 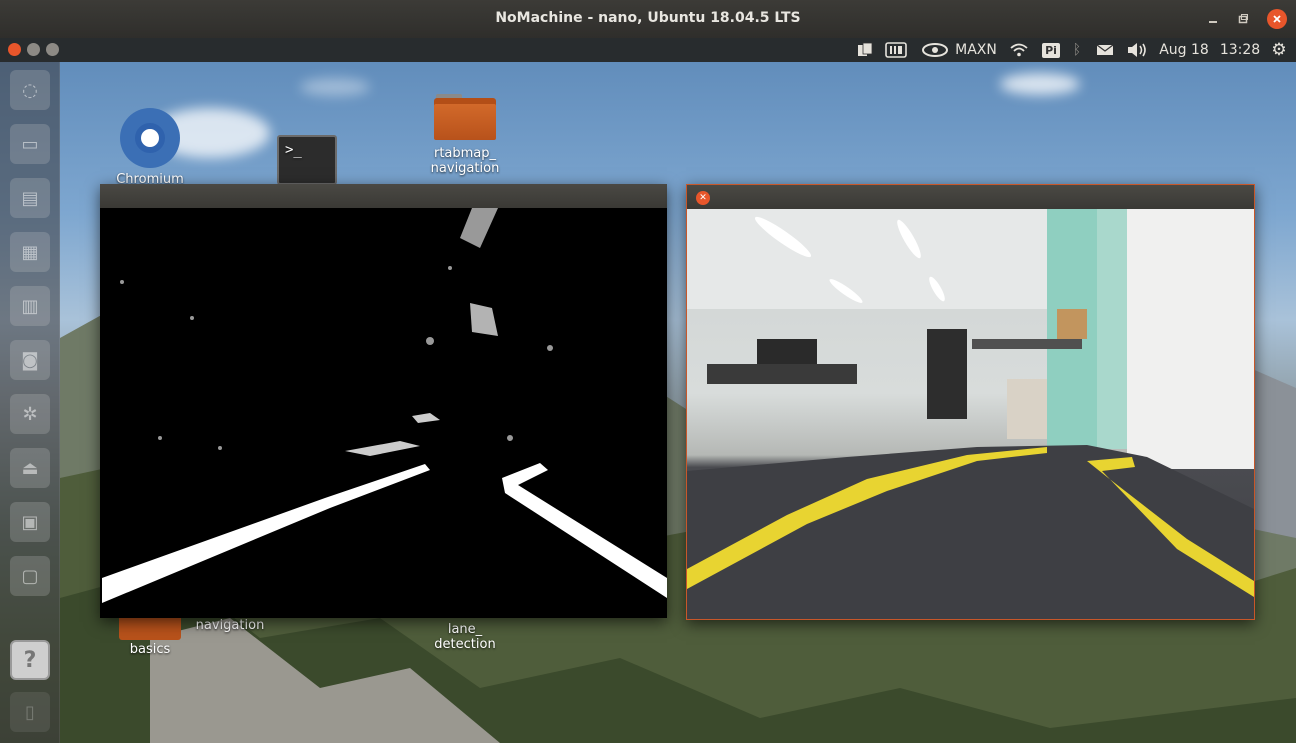 What do you see at coordinates (30, 468) in the screenshot?
I see `drive-launcher-icon: ⏏` at bounding box center [30, 468].